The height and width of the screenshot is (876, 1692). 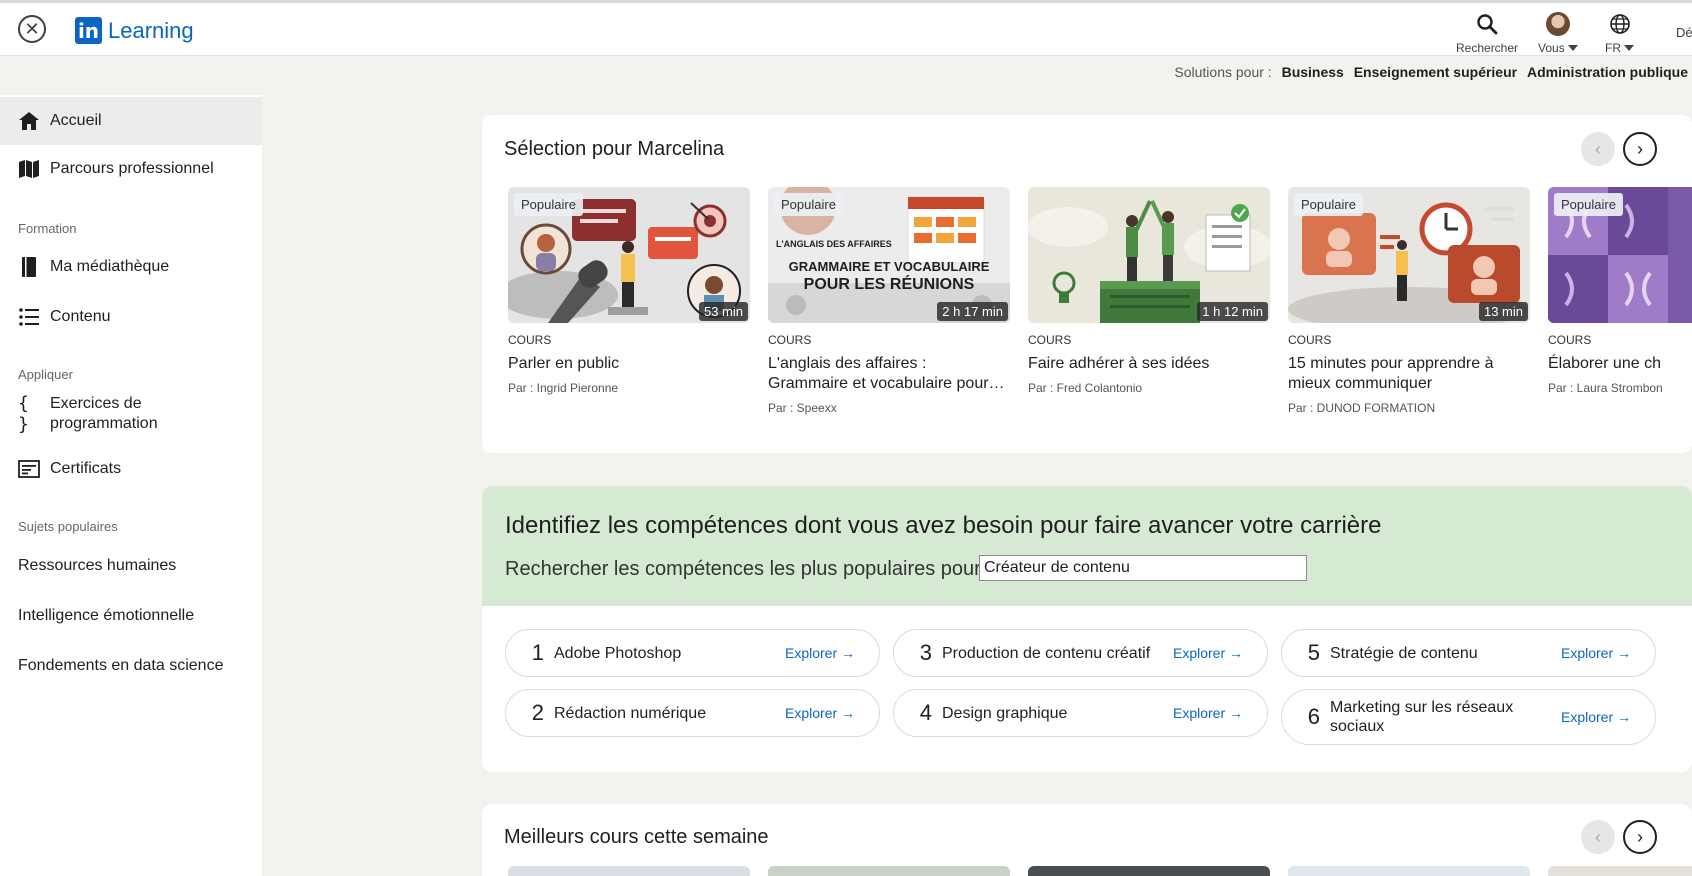 What do you see at coordinates (131, 169) in the screenshot?
I see `sidebar-item-career-paths: Parcours professionnel` at bounding box center [131, 169].